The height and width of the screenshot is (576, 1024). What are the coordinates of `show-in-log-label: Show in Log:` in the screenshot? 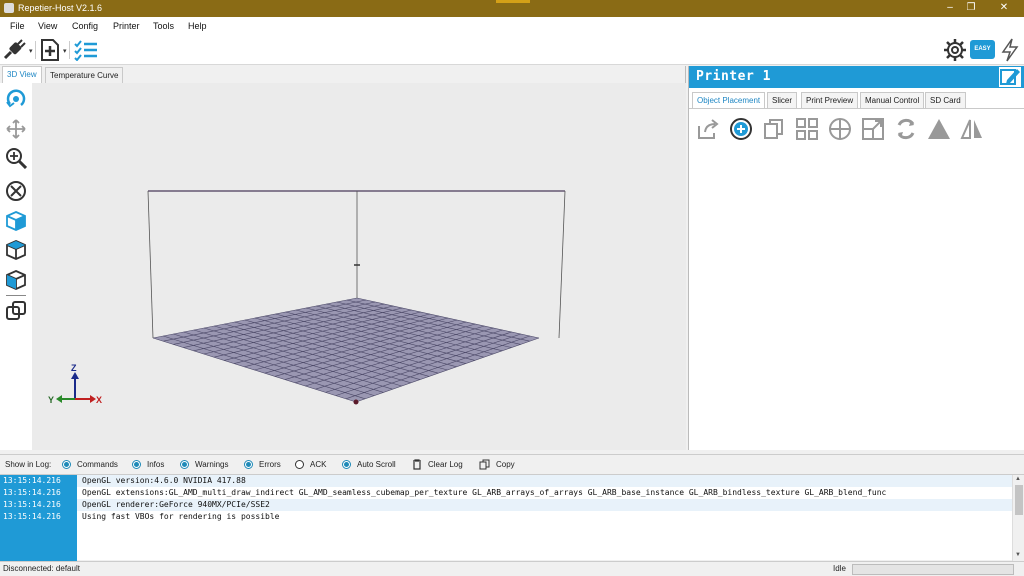 It's located at (28, 464).